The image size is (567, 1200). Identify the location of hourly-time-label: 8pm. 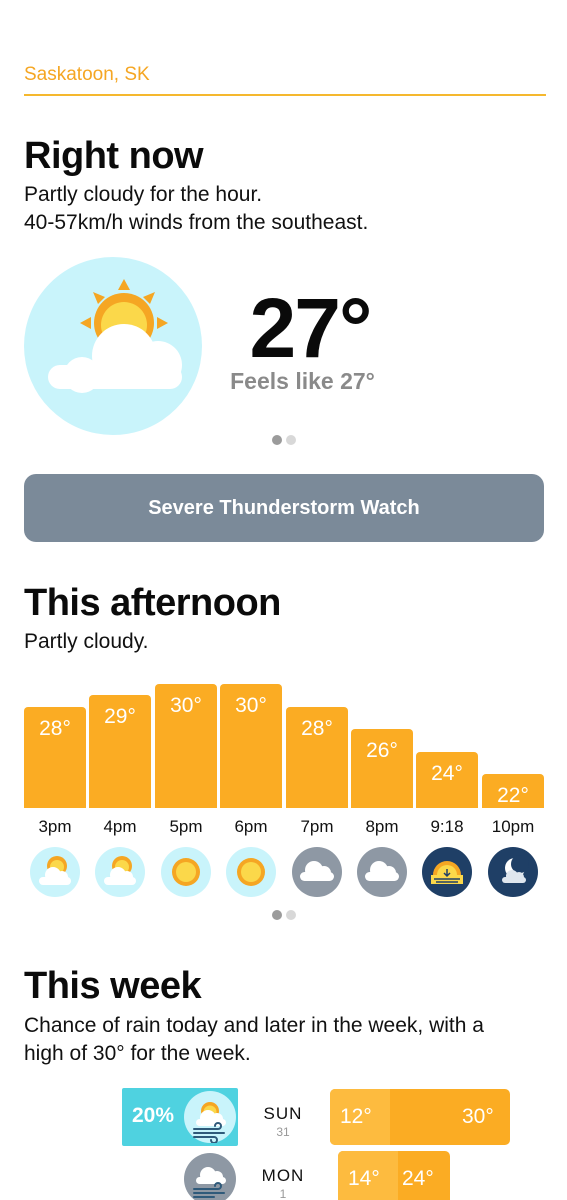
(382, 826).